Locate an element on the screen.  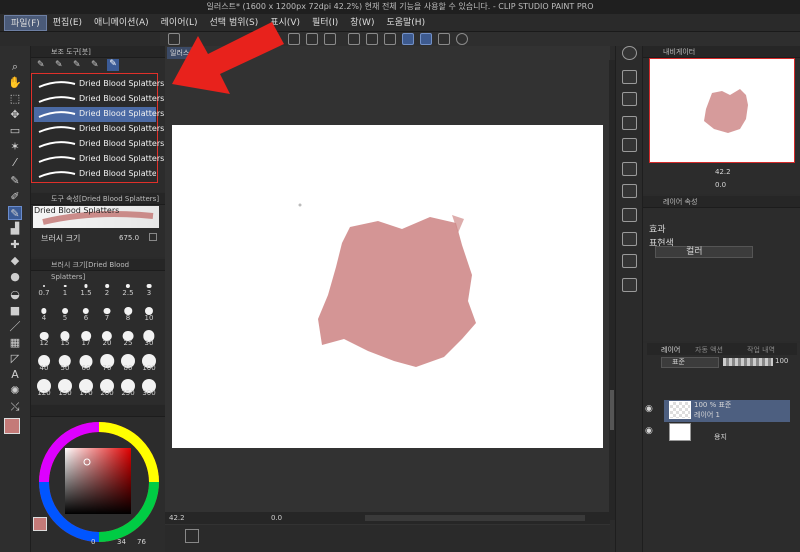
brush-size-option: 300 is located at coordinates (149, 386).